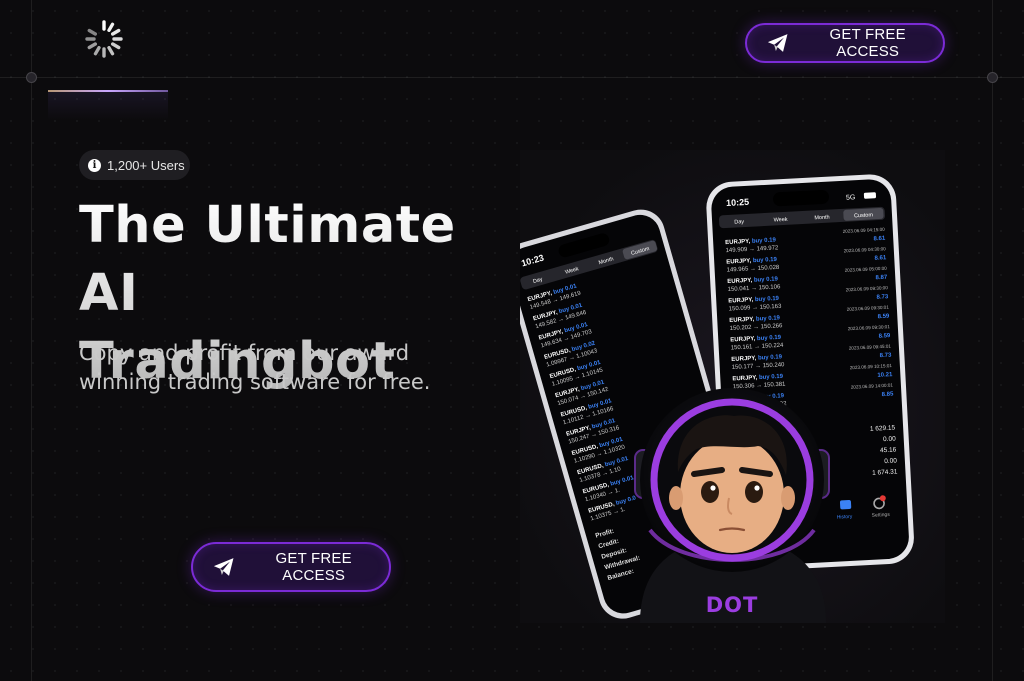 The height and width of the screenshot is (681, 1024). Describe the element at coordinates (864, 215) in the screenshot. I see `front-phone-tab: Custom` at that location.